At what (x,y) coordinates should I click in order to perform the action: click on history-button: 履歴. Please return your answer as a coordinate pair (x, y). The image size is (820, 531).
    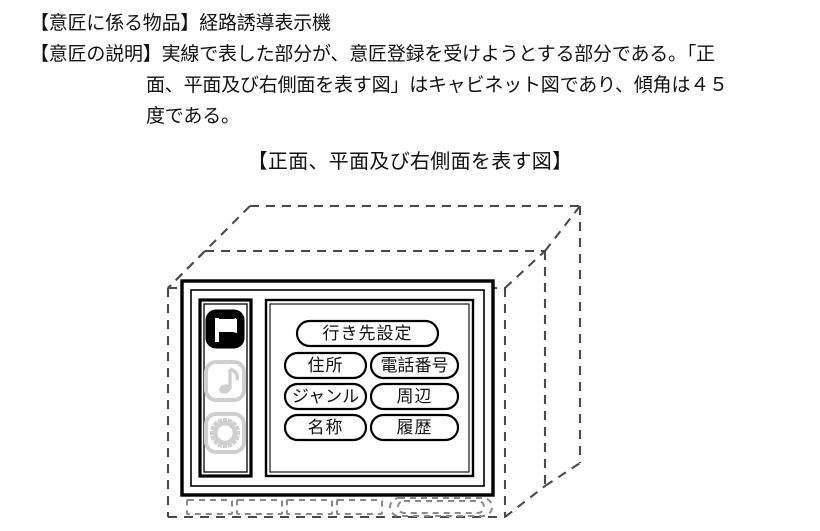
    Looking at the image, I should click on (414, 427).